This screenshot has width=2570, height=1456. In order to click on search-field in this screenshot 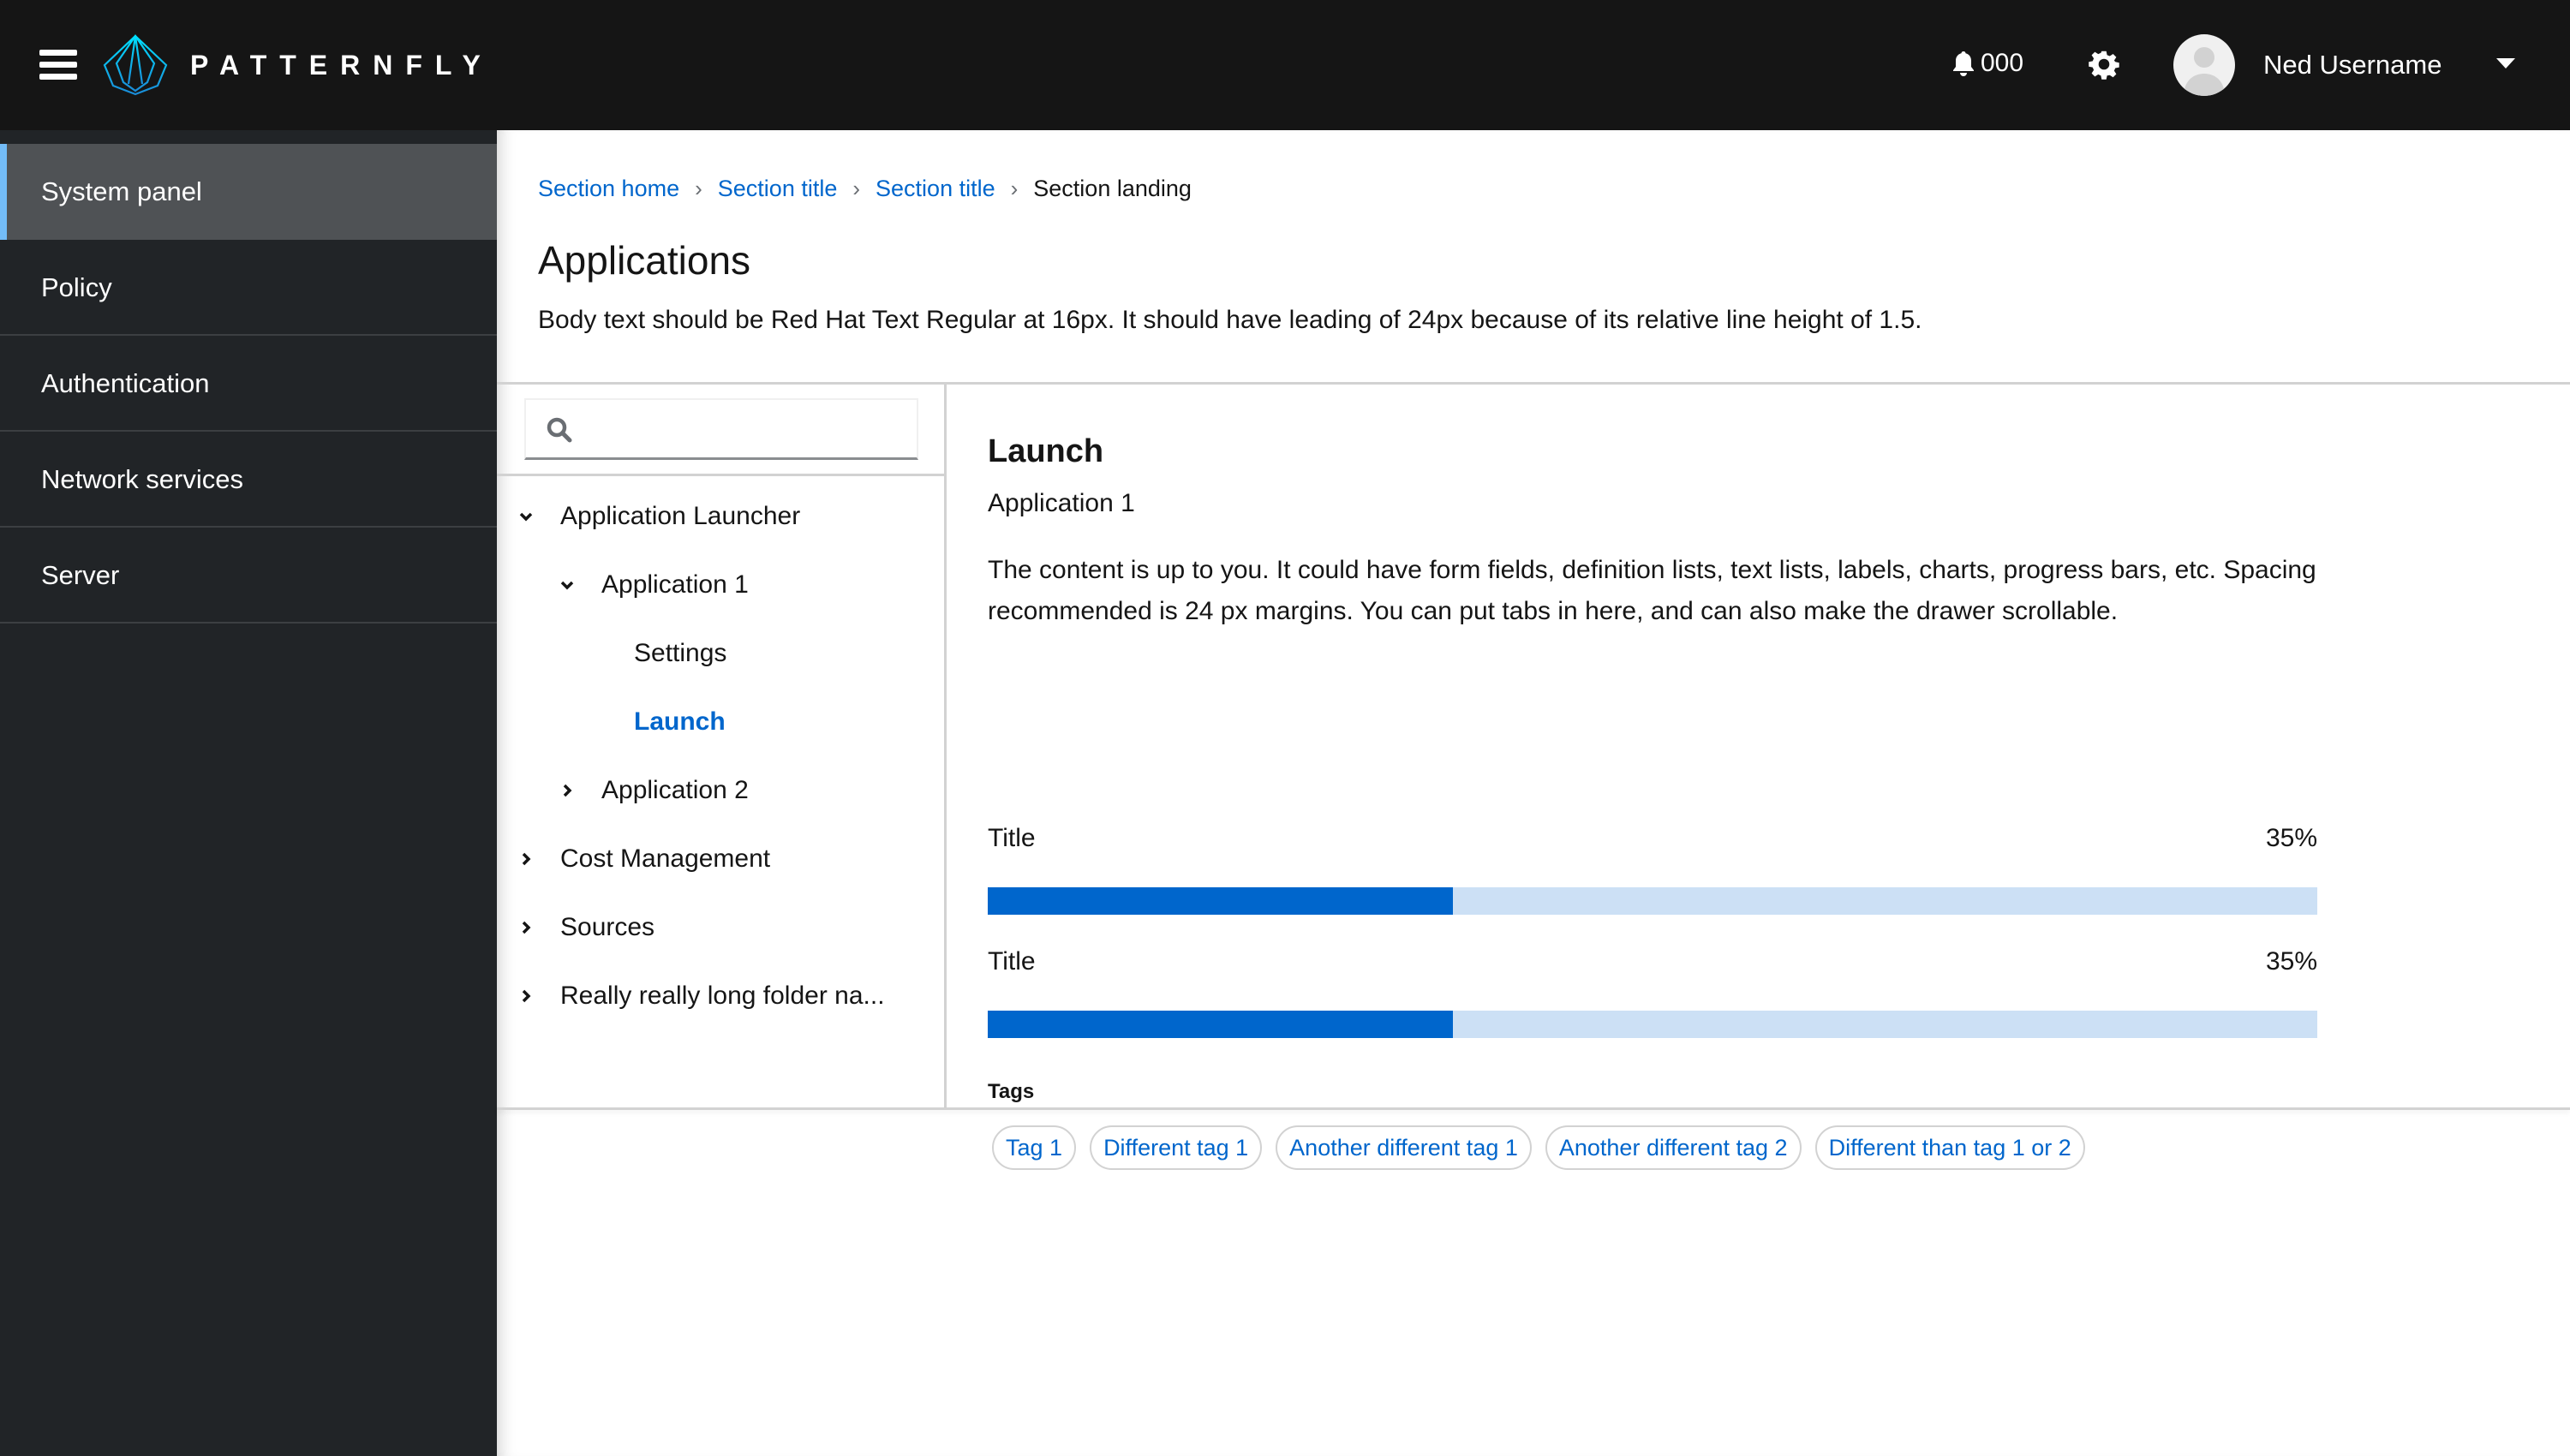, I will do `click(721, 429)`.